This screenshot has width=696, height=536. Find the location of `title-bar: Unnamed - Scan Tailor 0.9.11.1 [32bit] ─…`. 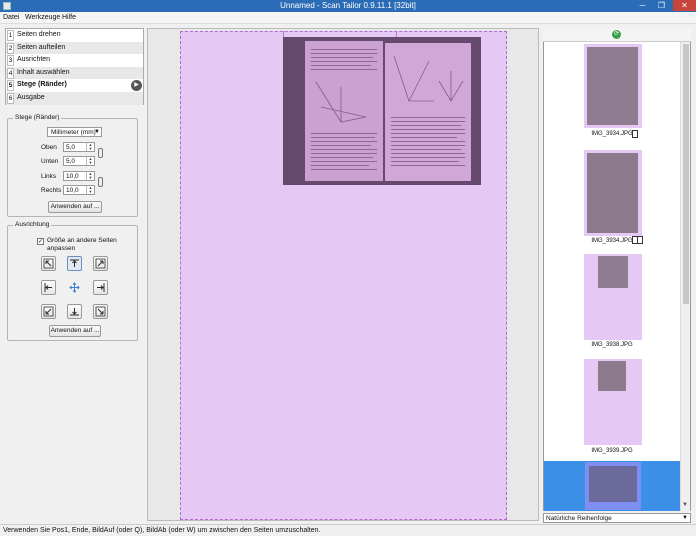

title-bar: Unnamed - Scan Tailor 0.9.11.1 [32bit] ─… is located at coordinates (348, 6).